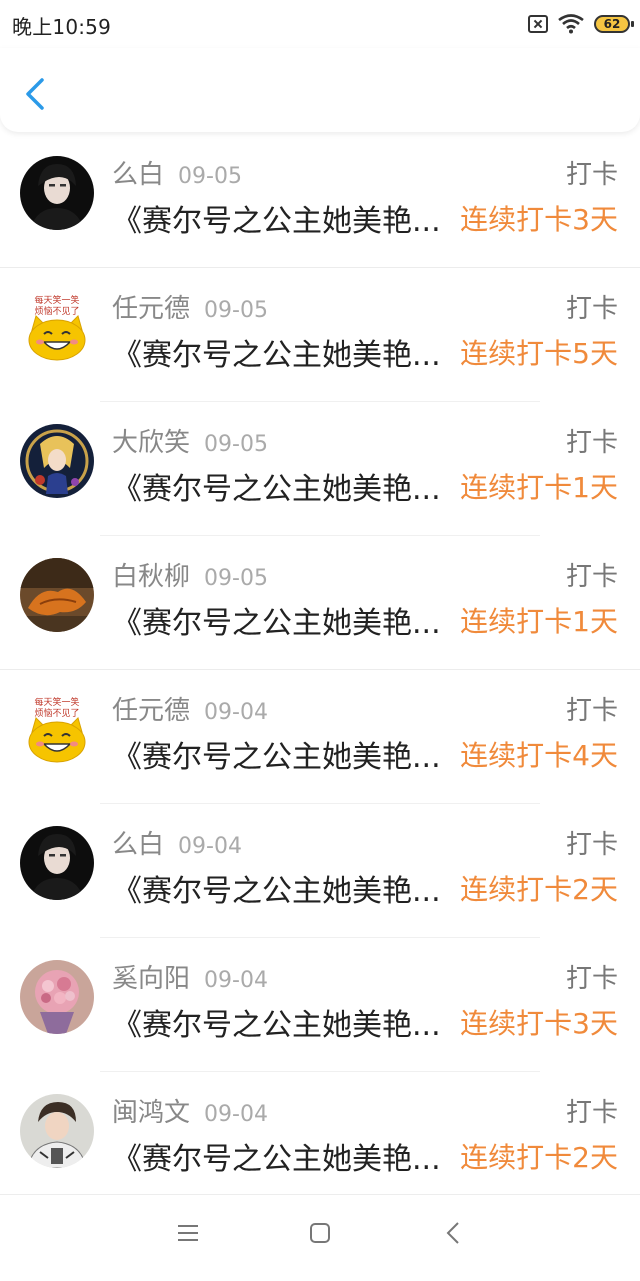 The image size is (640, 1281). What do you see at coordinates (151, 979) in the screenshot?
I see `user-name: 奚向阳` at bounding box center [151, 979].